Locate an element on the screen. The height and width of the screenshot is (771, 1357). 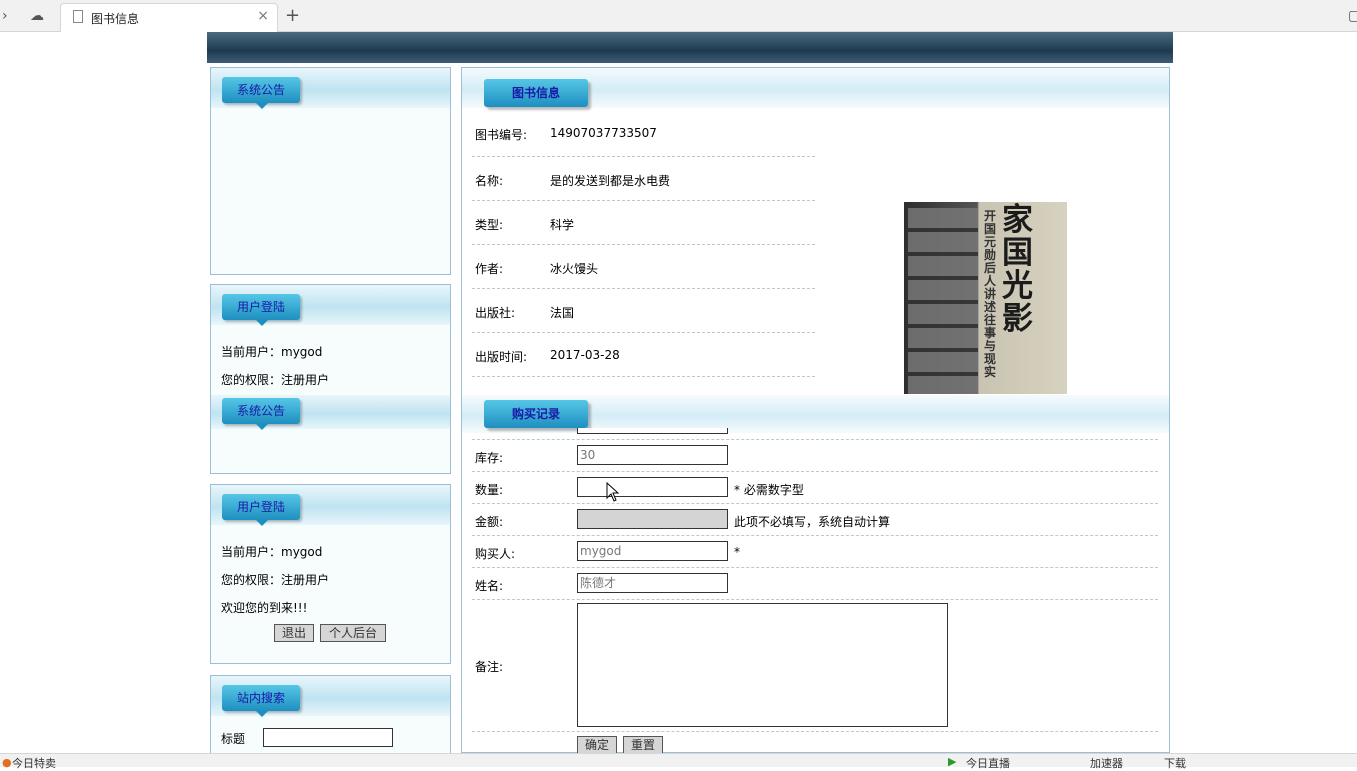
browser-tab: 图书信息 × is located at coordinates (169, 17).